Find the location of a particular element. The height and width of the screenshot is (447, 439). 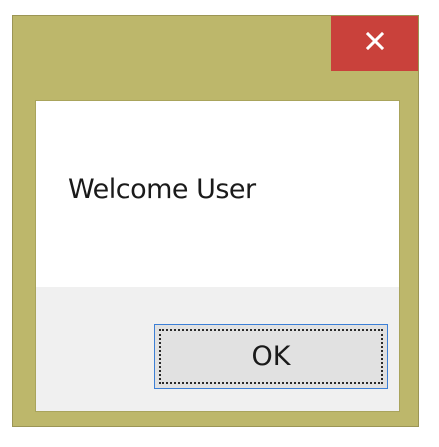

close-button is located at coordinates (374, 43).